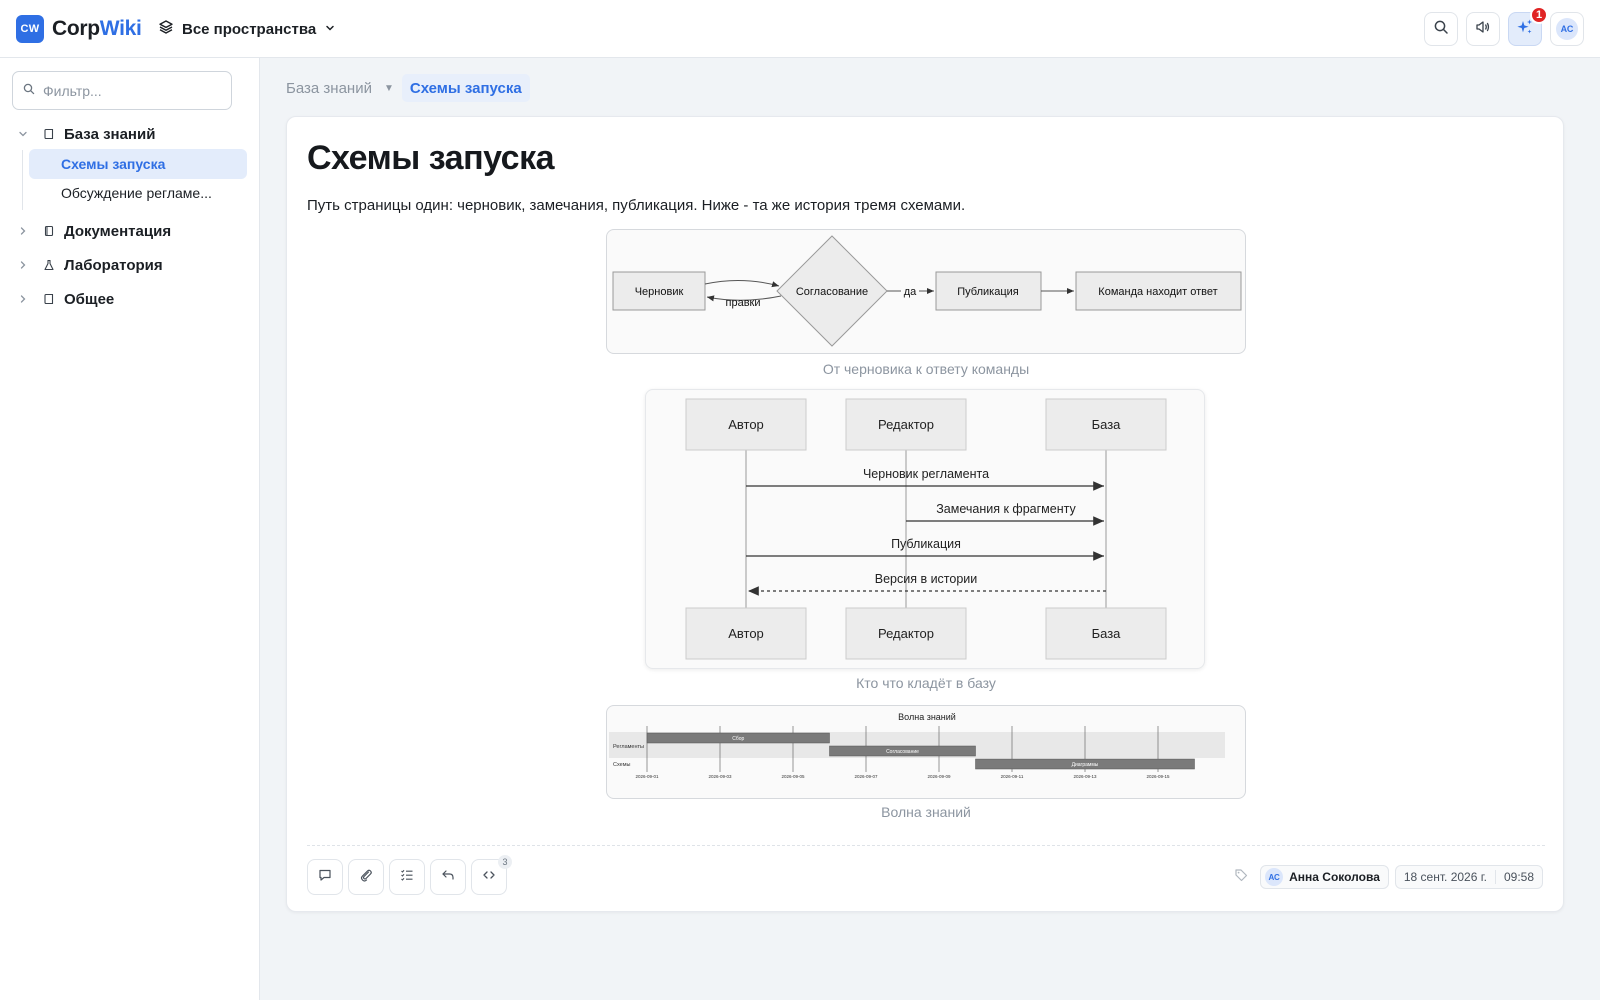  What do you see at coordinates (743, 303) in the screenshot?
I see `flow-edge-back-label: правки` at bounding box center [743, 303].